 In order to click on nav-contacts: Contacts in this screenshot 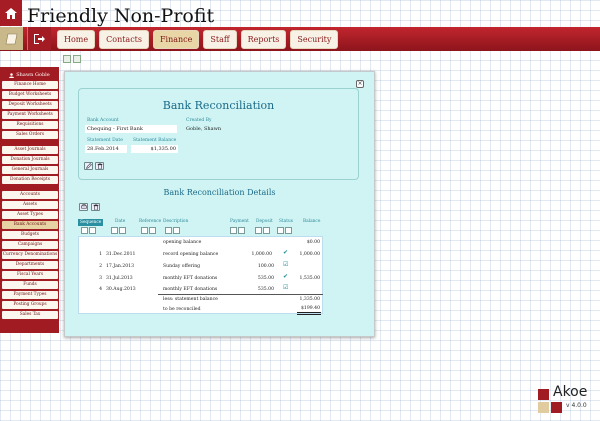, I will do `click(124, 39)`.